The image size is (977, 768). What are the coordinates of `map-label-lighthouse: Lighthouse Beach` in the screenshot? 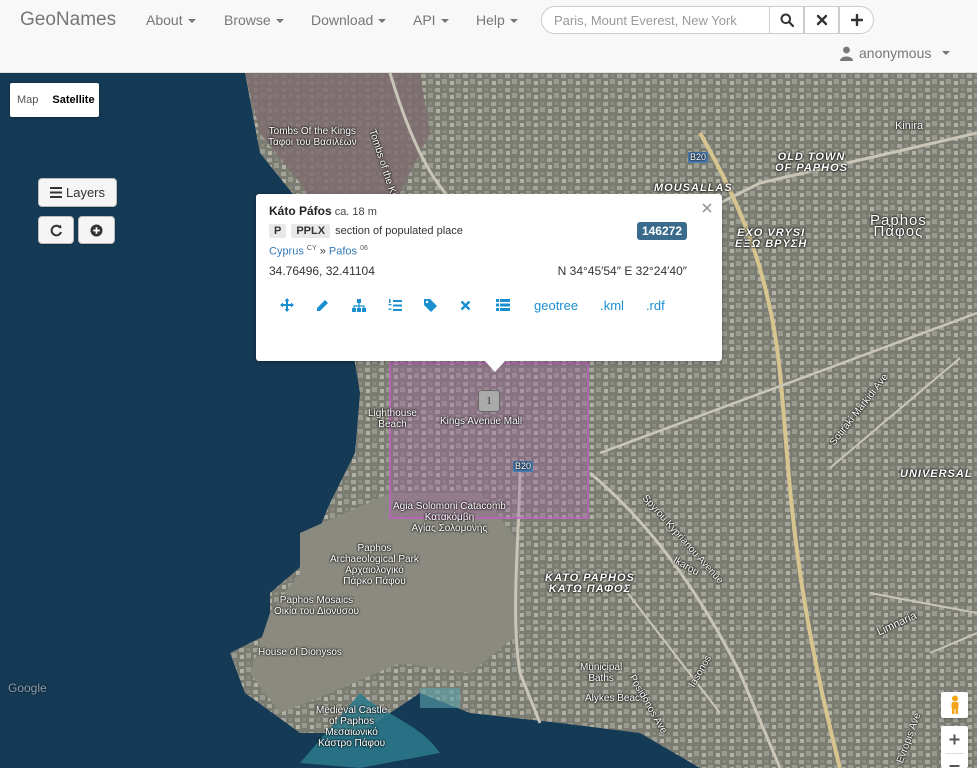 It's located at (392, 419).